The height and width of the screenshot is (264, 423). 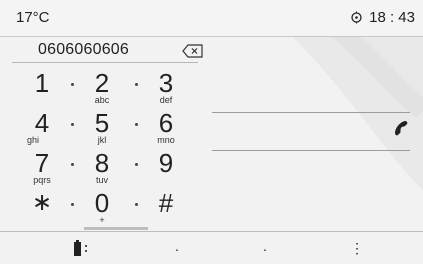 I want to click on temperature-readout: 17°C, so click(x=33, y=17).